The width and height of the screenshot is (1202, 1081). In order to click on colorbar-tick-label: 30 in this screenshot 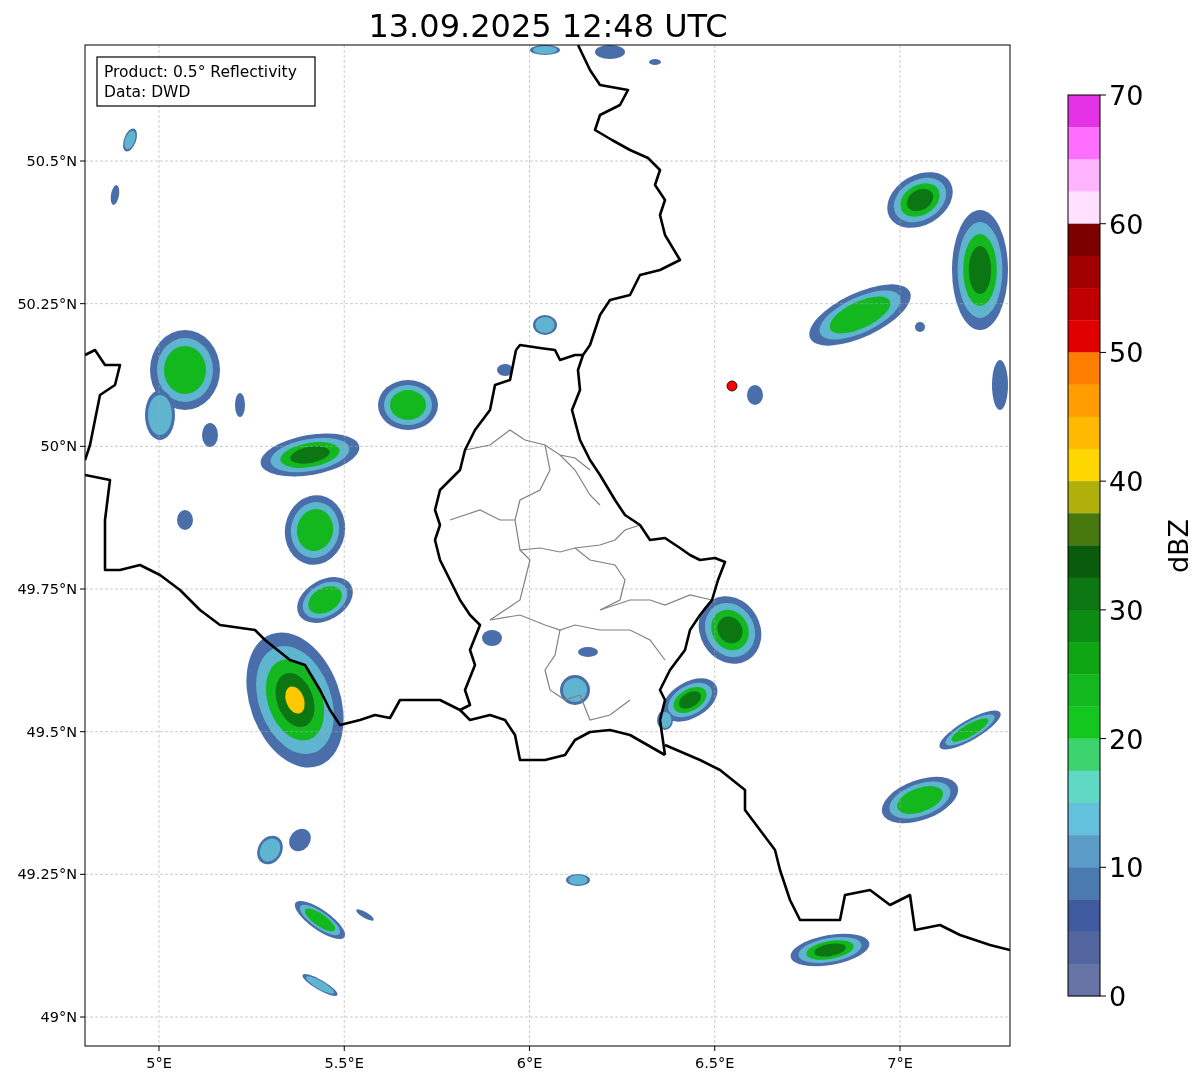, I will do `click(1126, 610)`.